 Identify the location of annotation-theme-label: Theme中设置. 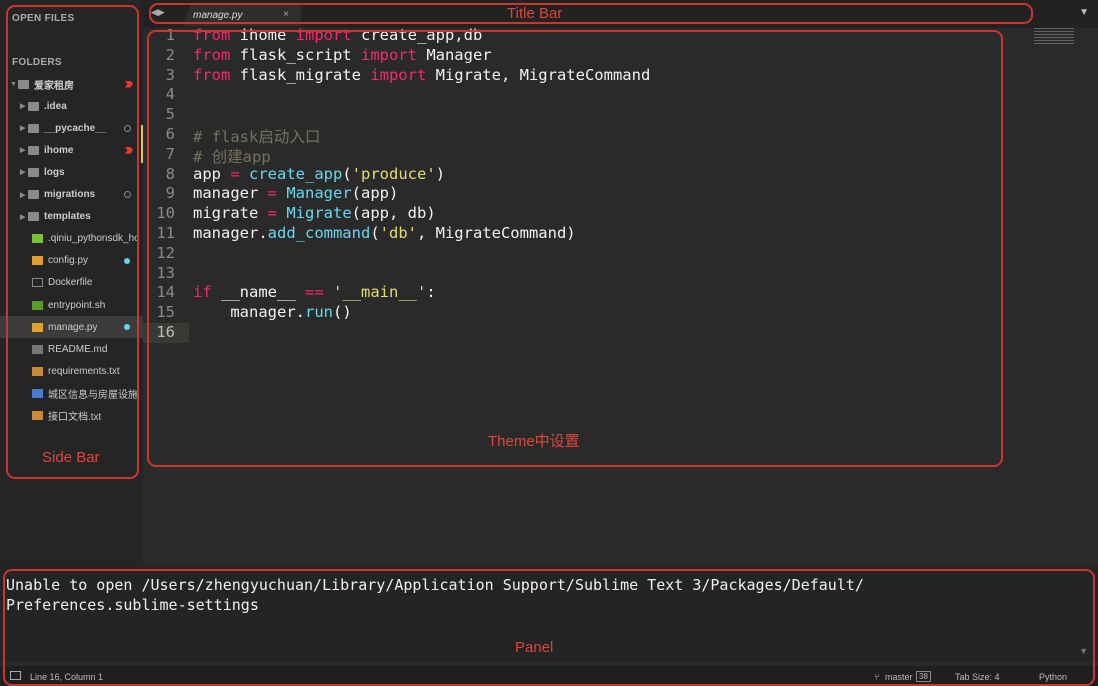
(534, 441).